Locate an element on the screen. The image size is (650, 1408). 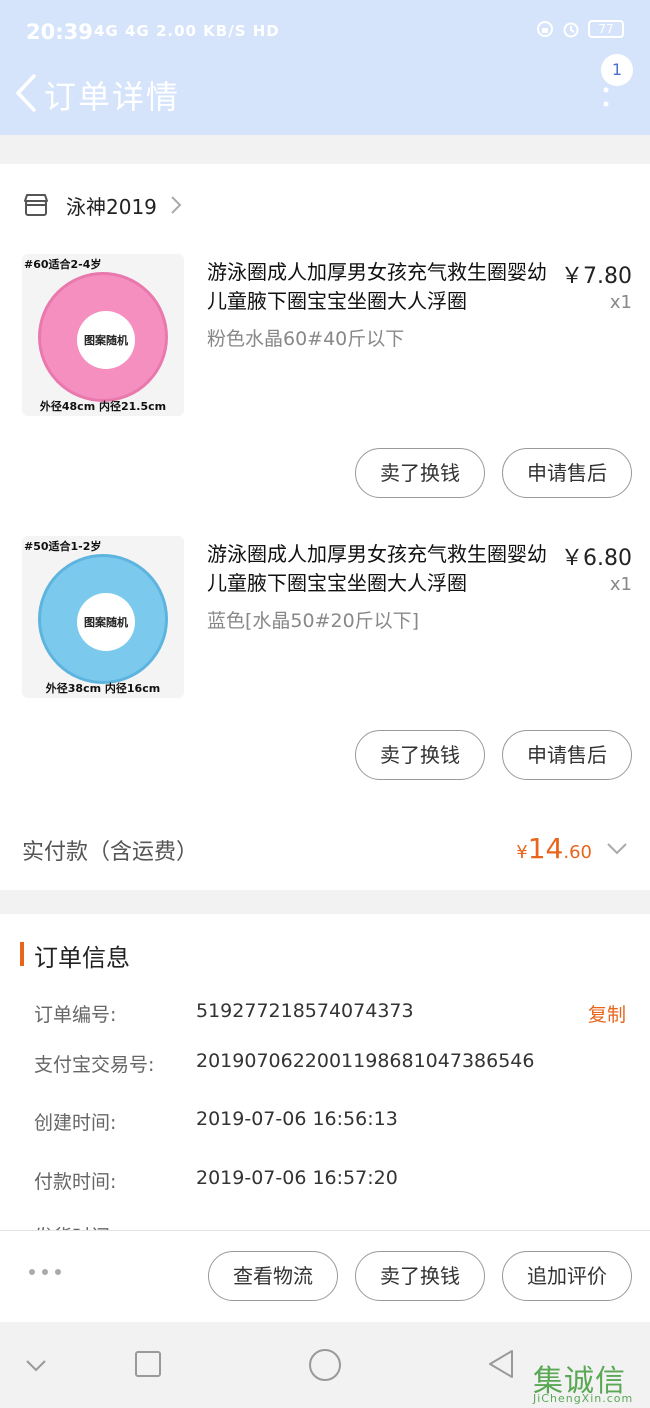
view-logistics-button: 查看物流 is located at coordinates (273, 1276).